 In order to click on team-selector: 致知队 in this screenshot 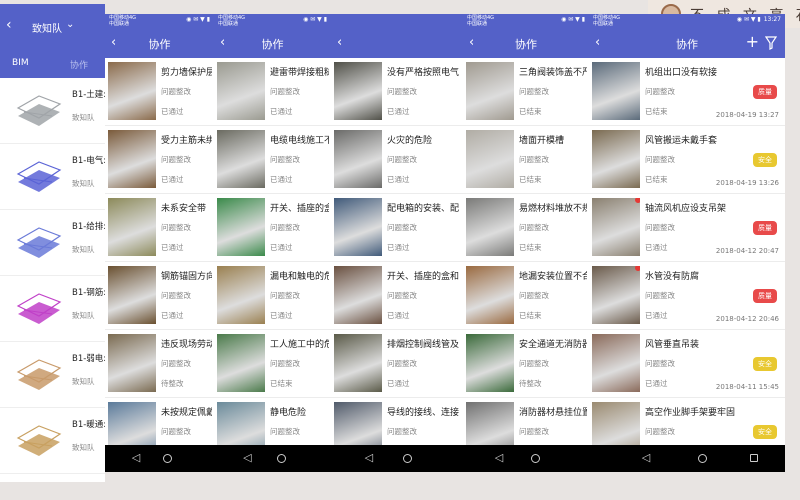, I will do `click(47, 27)`.